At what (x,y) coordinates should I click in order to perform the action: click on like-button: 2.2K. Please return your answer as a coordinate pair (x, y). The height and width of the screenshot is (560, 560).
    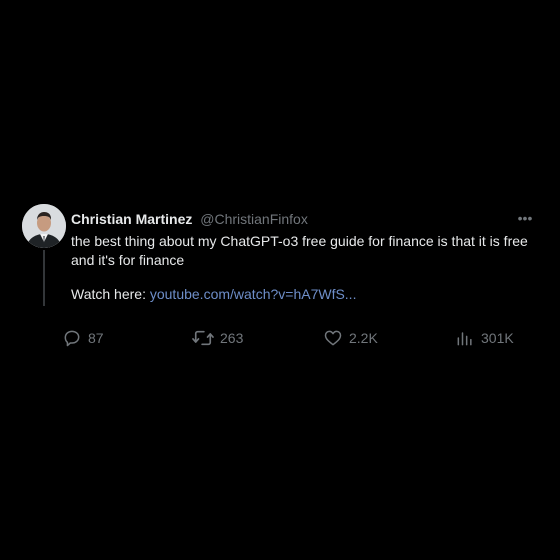
    Looking at the image, I should click on (350, 338).